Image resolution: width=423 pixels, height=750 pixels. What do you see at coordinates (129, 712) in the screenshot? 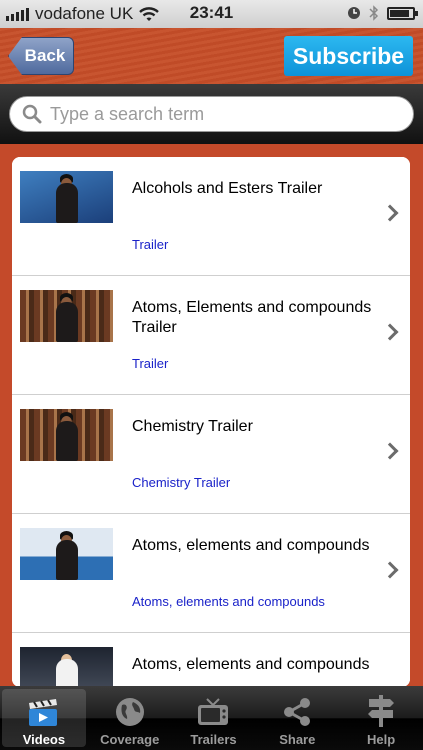
I see `globe-icon` at bounding box center [129, 712].